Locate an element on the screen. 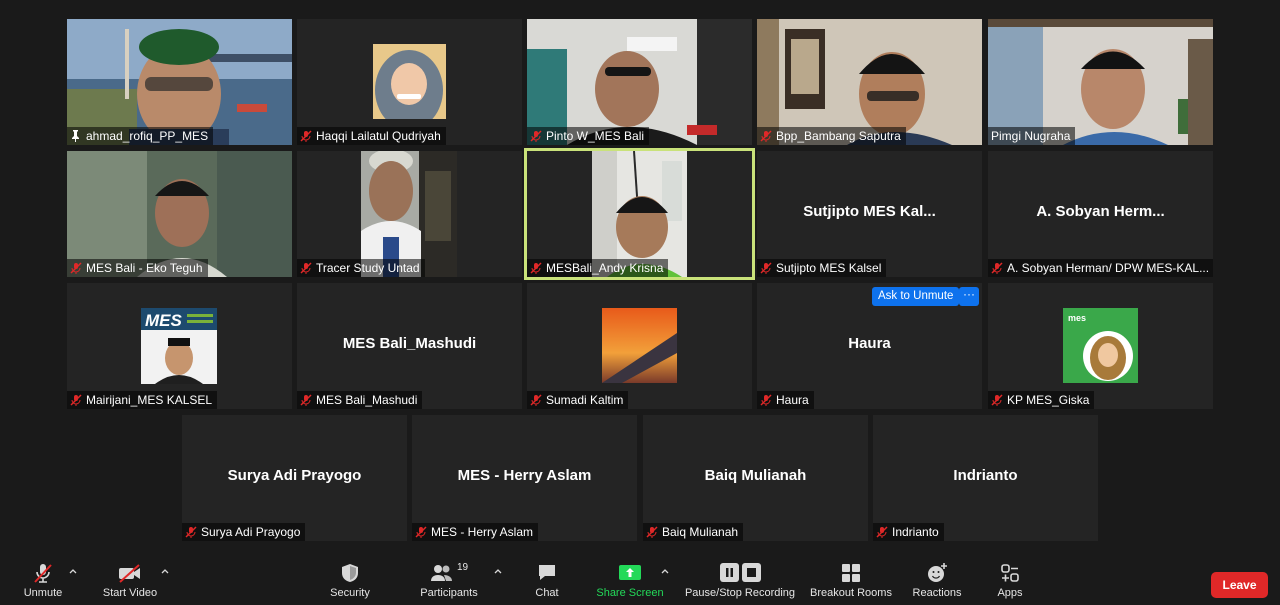 The height and width of the screenshot is (605, 1280). participant-display-name: Surya Adi Prayogo is located at coordinates (294, 475).